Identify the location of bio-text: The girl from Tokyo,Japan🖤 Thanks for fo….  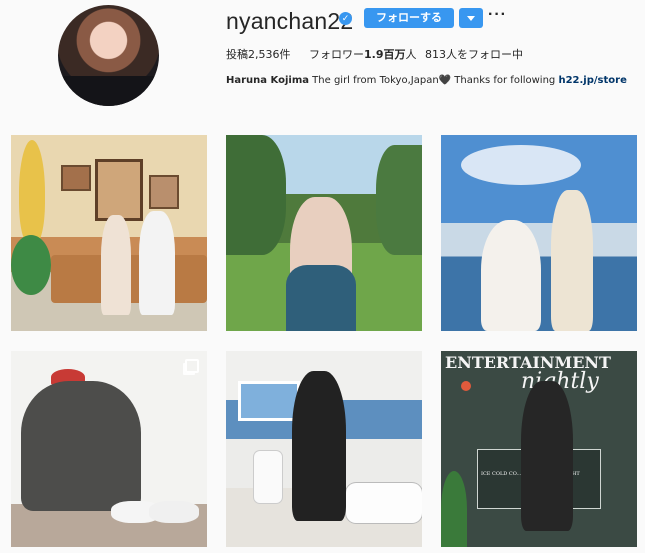
(434, 80).